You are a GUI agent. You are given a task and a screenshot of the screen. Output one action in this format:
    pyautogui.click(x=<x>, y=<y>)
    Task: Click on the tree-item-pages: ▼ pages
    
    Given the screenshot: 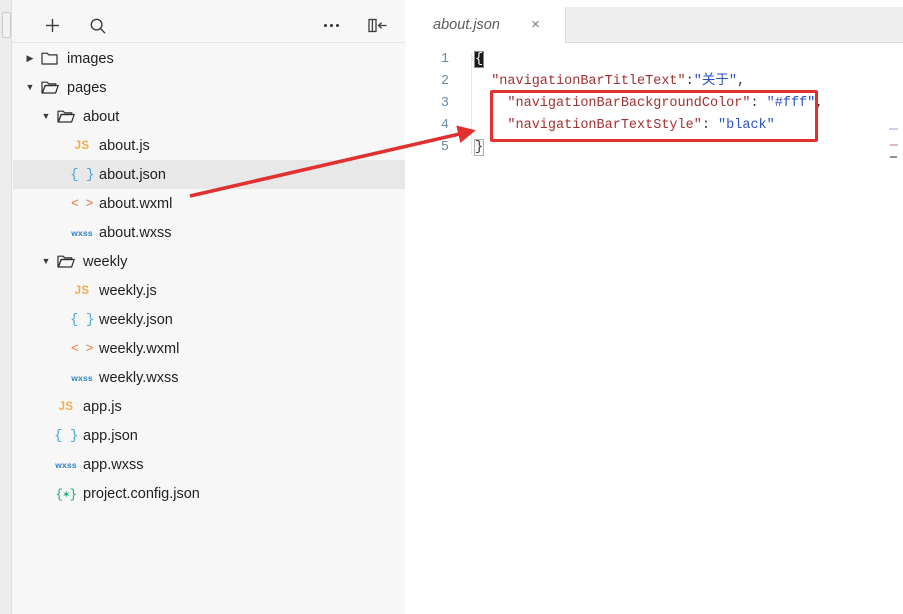 What is the action you would take?
    pyautogui.click(x=209, y=87)
    